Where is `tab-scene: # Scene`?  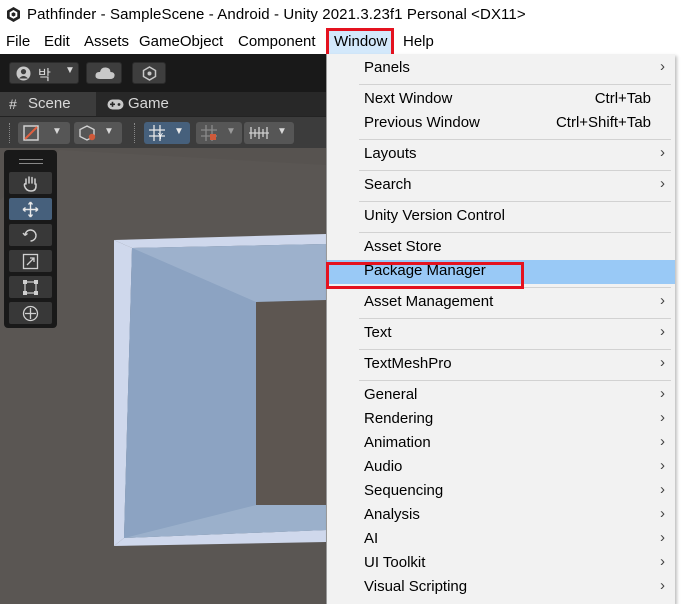
tab-scene: # Scene is located at coordinates (48, 104).